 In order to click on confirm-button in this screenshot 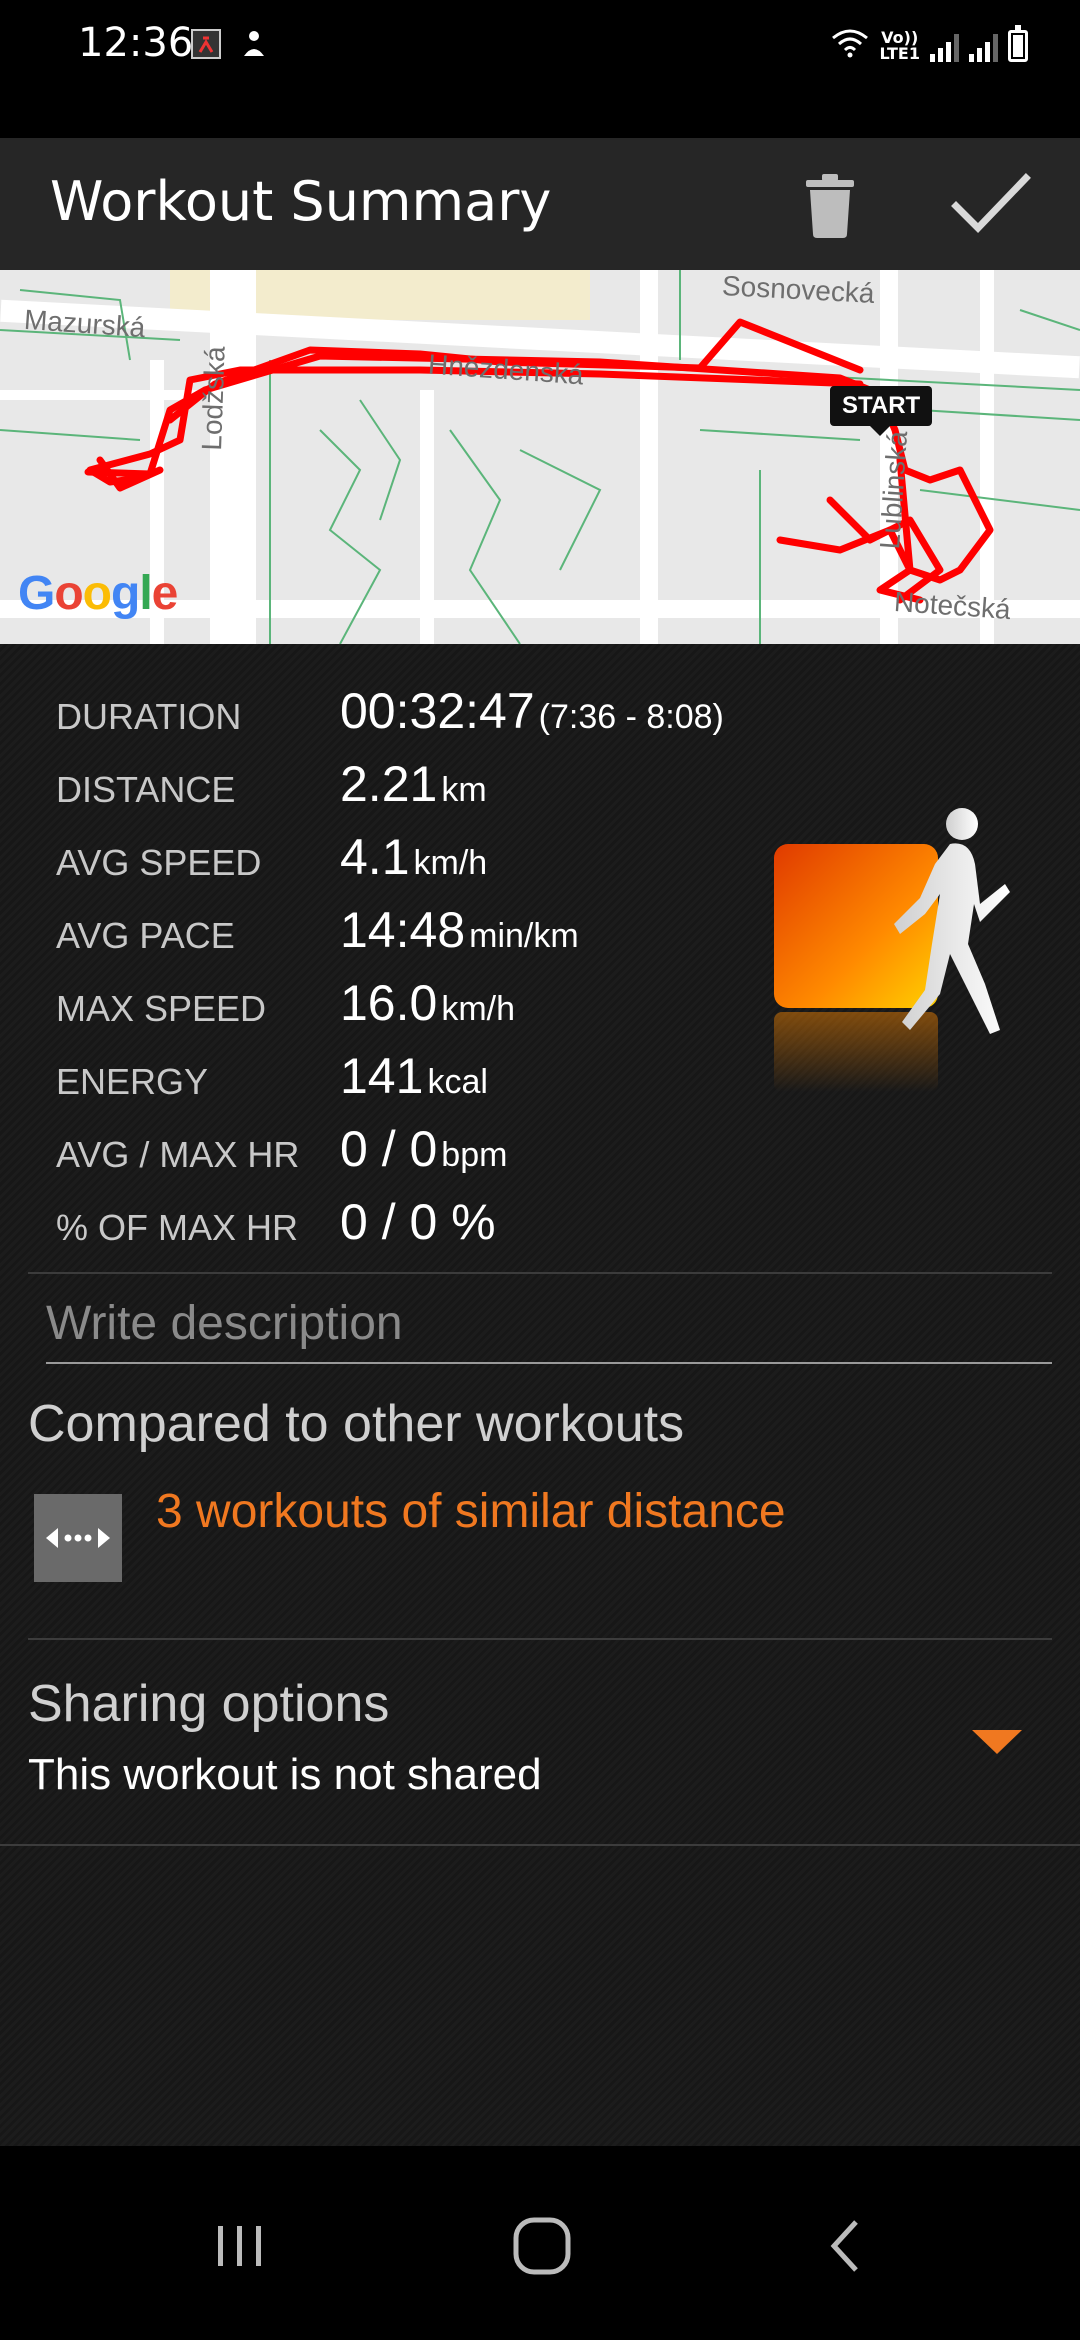, I will do `click(990, 204)`.